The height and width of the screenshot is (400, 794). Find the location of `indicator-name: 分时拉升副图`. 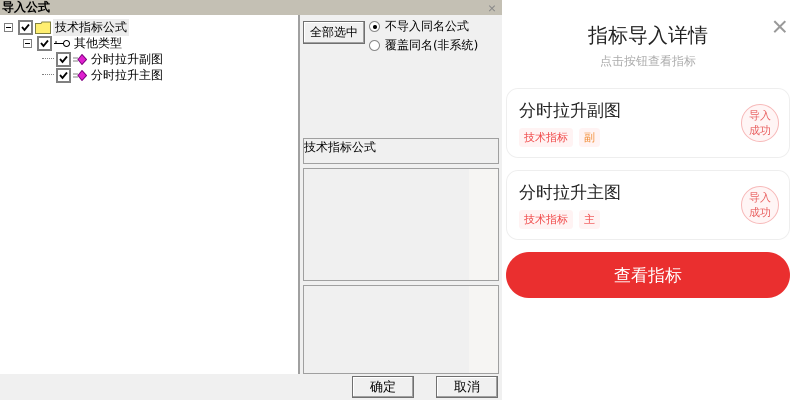

indicator-name: 分时拉升副图 is located at coordinates (570, 111).